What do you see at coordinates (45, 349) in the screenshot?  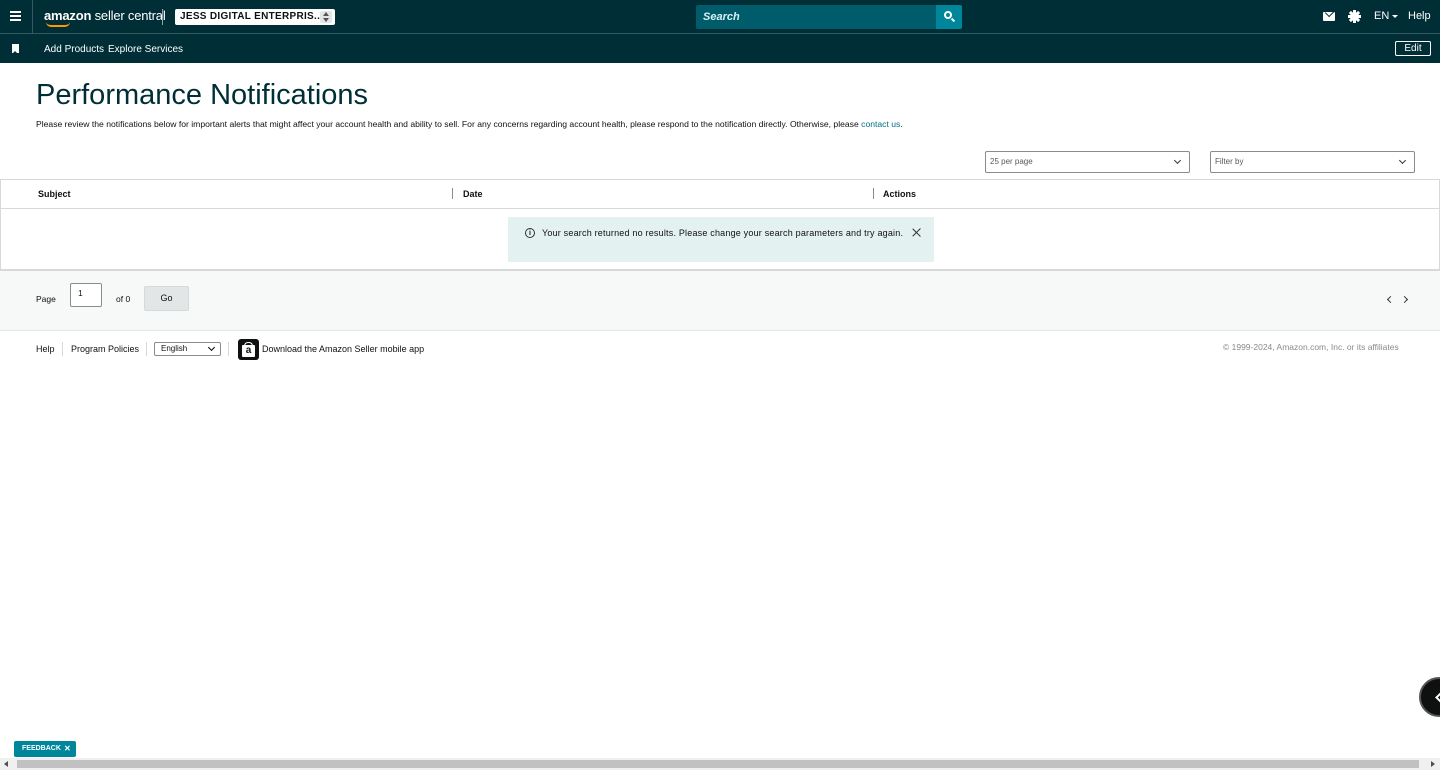 I see `footer-help-link: Help` at bounding box center [45, 349].